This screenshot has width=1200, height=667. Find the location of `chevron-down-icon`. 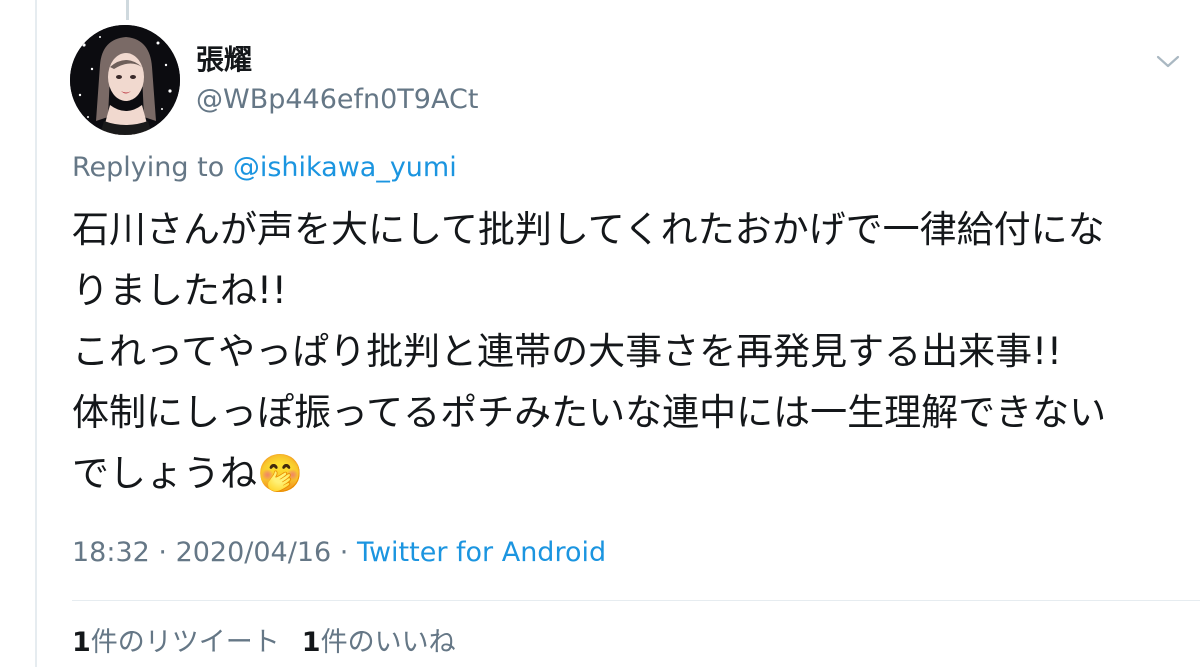

chevron-down-icon is located at coordinates (1168, 61).